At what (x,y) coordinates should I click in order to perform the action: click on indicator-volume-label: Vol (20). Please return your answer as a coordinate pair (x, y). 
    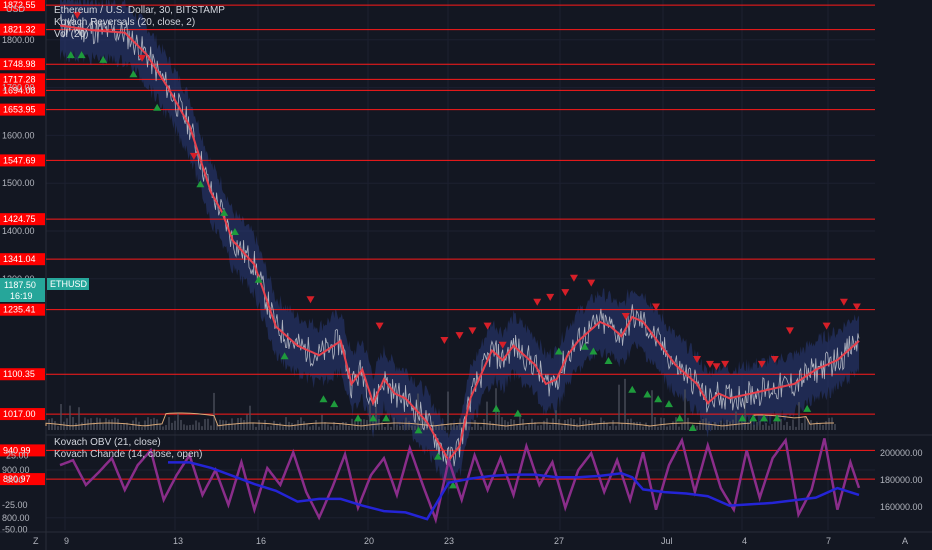
    Looking at the image, I should click on (139, 35).